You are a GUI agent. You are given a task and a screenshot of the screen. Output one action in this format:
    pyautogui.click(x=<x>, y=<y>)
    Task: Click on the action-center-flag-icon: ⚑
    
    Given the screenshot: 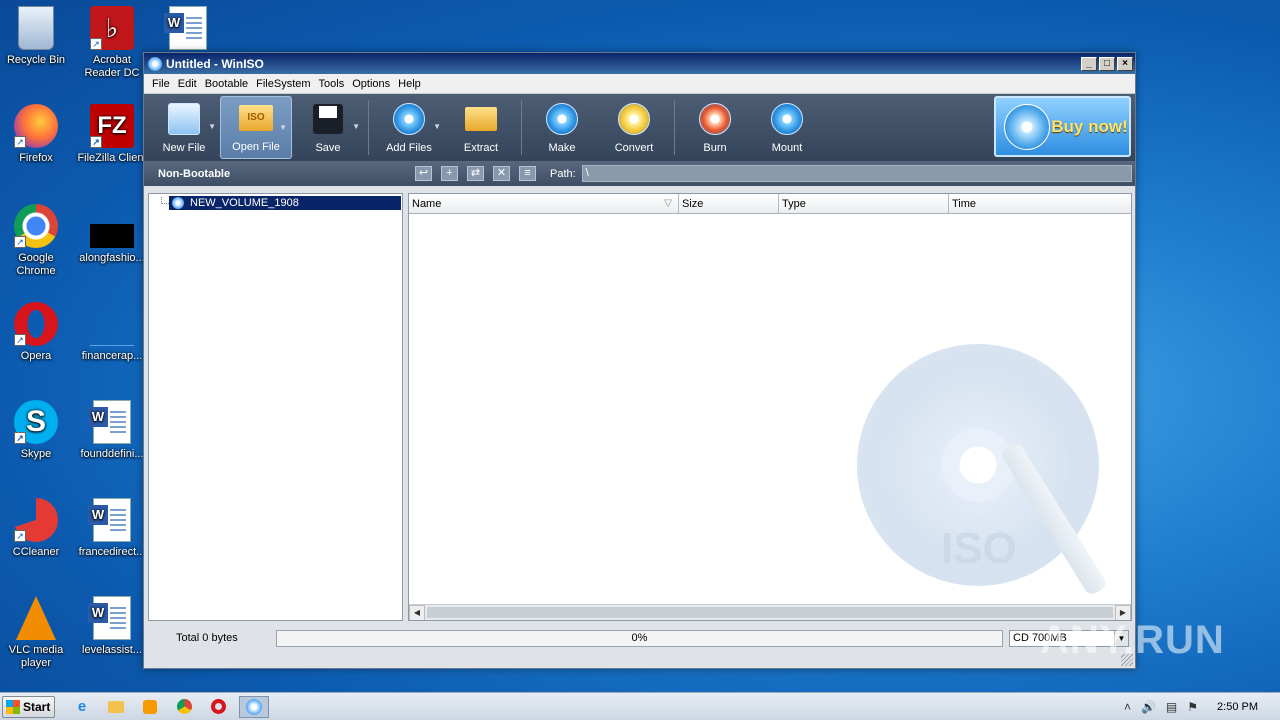 What is the action you would take?
    pyautogui.click(x=1192, y=707)
    